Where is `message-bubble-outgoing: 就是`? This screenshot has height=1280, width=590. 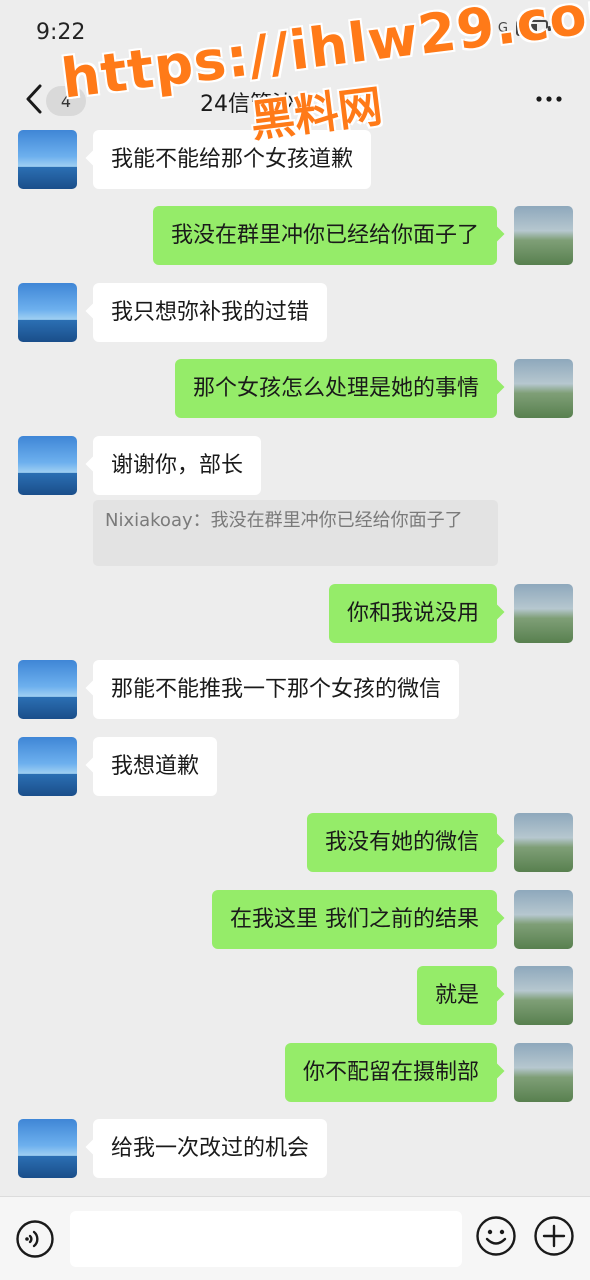 message-bubble-outgoing: 就是 is located at coordinates (456, 995).